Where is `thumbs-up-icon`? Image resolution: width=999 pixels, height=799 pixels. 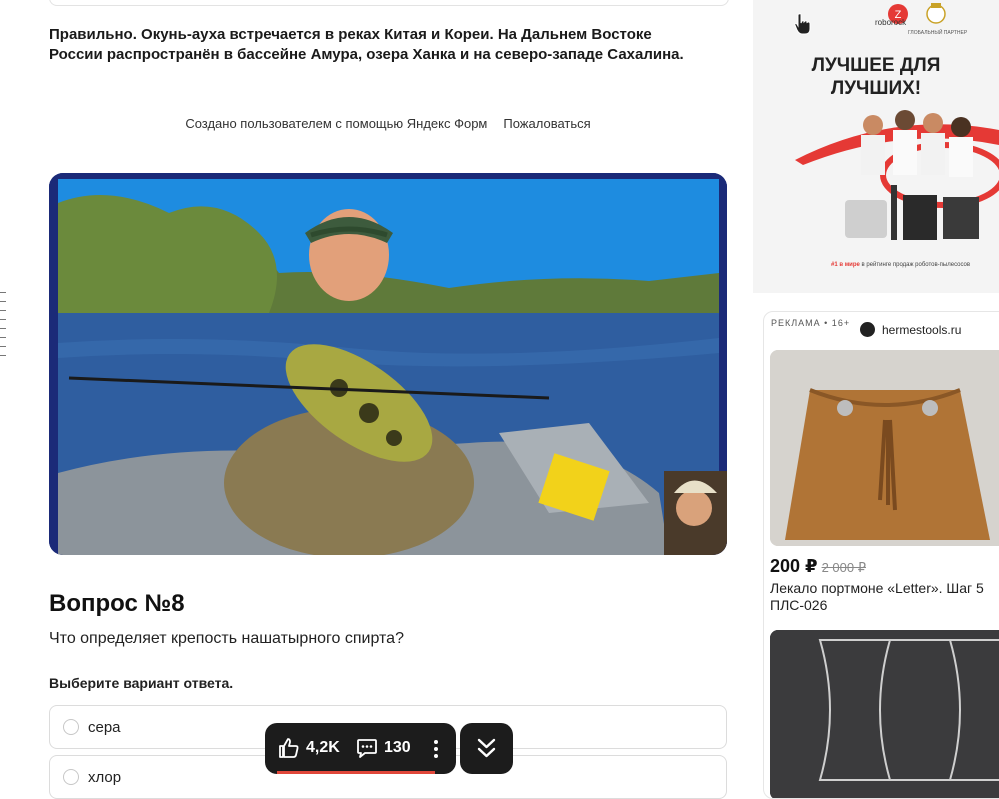 thumbs-up-icon is located at coordinates (289, 748).